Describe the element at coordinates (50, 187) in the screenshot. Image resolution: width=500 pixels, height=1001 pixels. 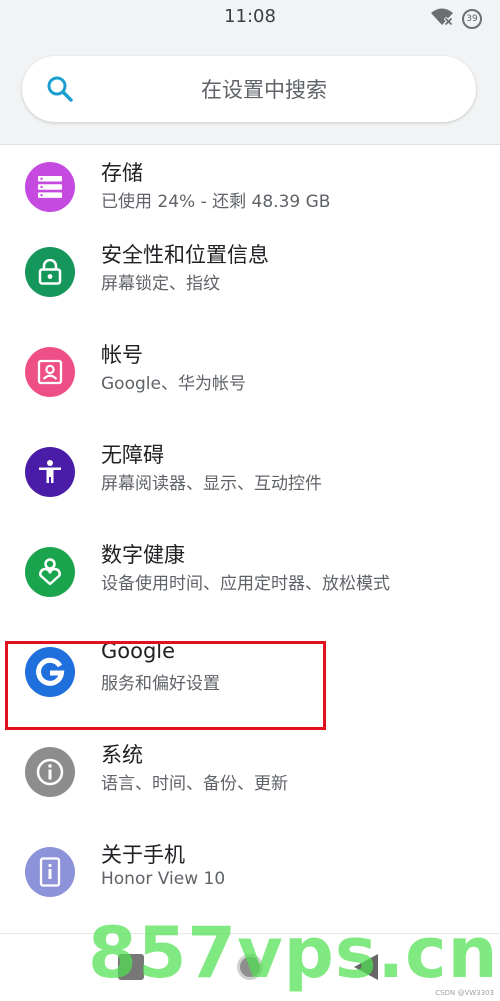
I see `storage-icon` at that location.